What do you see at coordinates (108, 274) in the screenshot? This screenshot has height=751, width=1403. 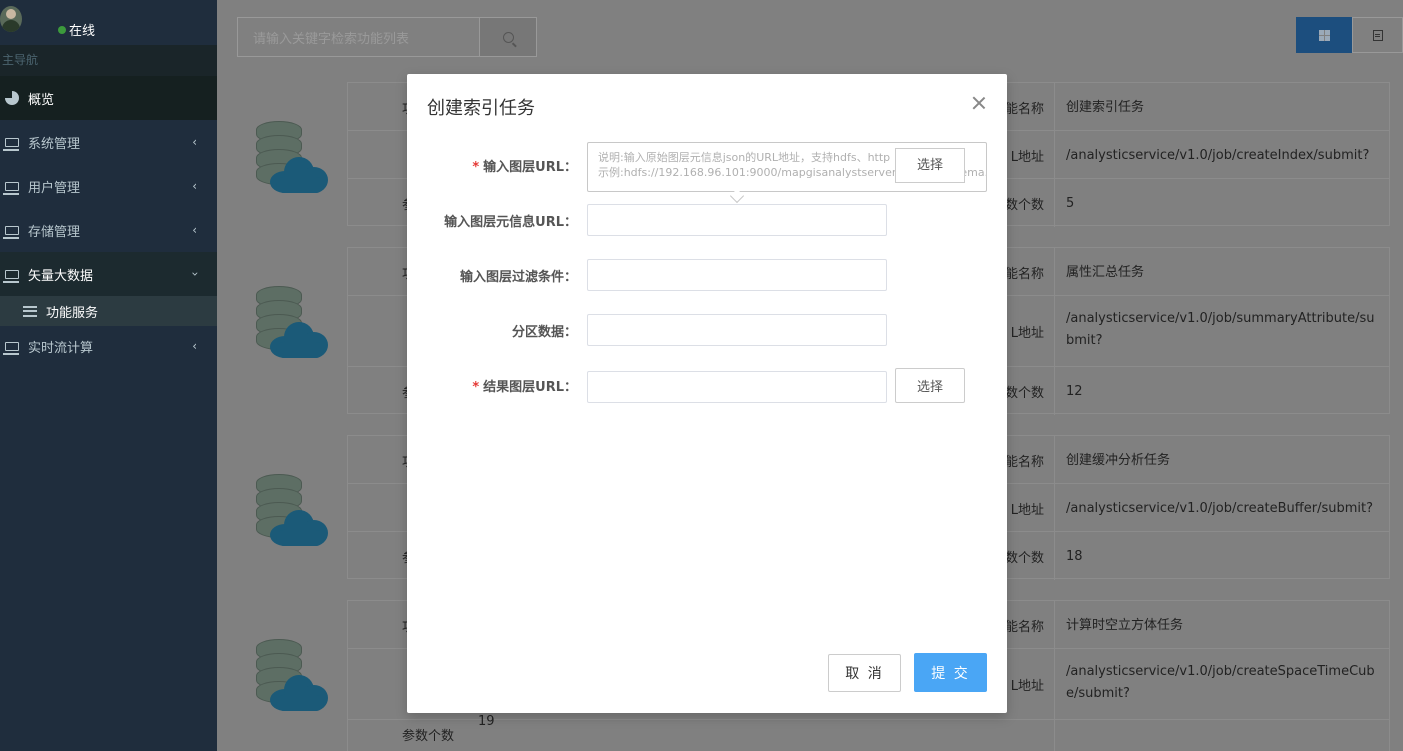 I see `sidebar-item-vector-bigdata: 矢量大数据 ‹` at bounding box center [108, 274].